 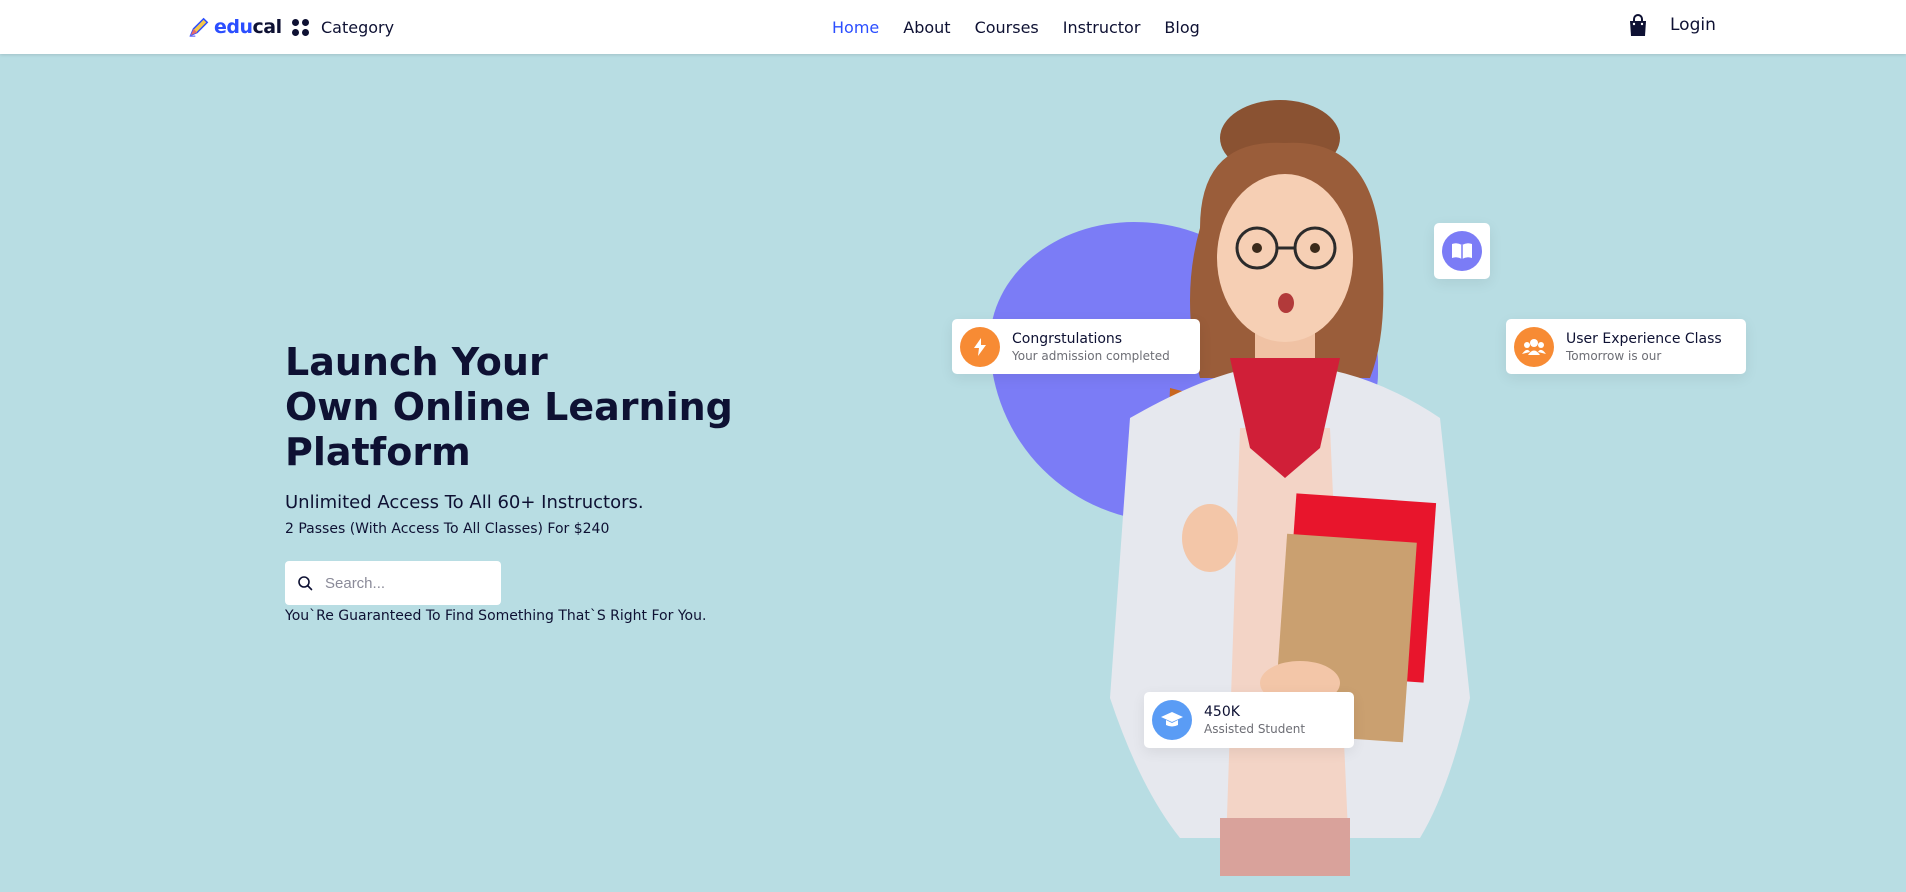 What do you see at coordinates (855, 27) in the screenshot?
I see `nav-home: Home` at bounding box center [855, 27].